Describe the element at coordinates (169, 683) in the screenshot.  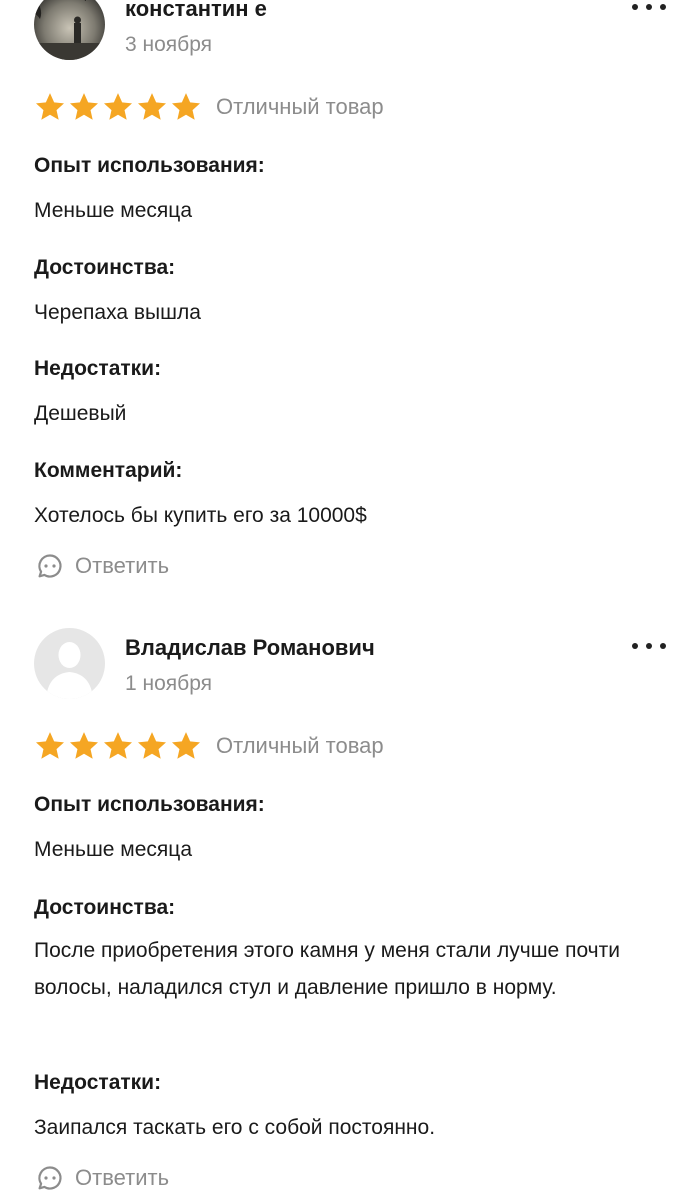
I see `review-date: 1 ноября` at that location.